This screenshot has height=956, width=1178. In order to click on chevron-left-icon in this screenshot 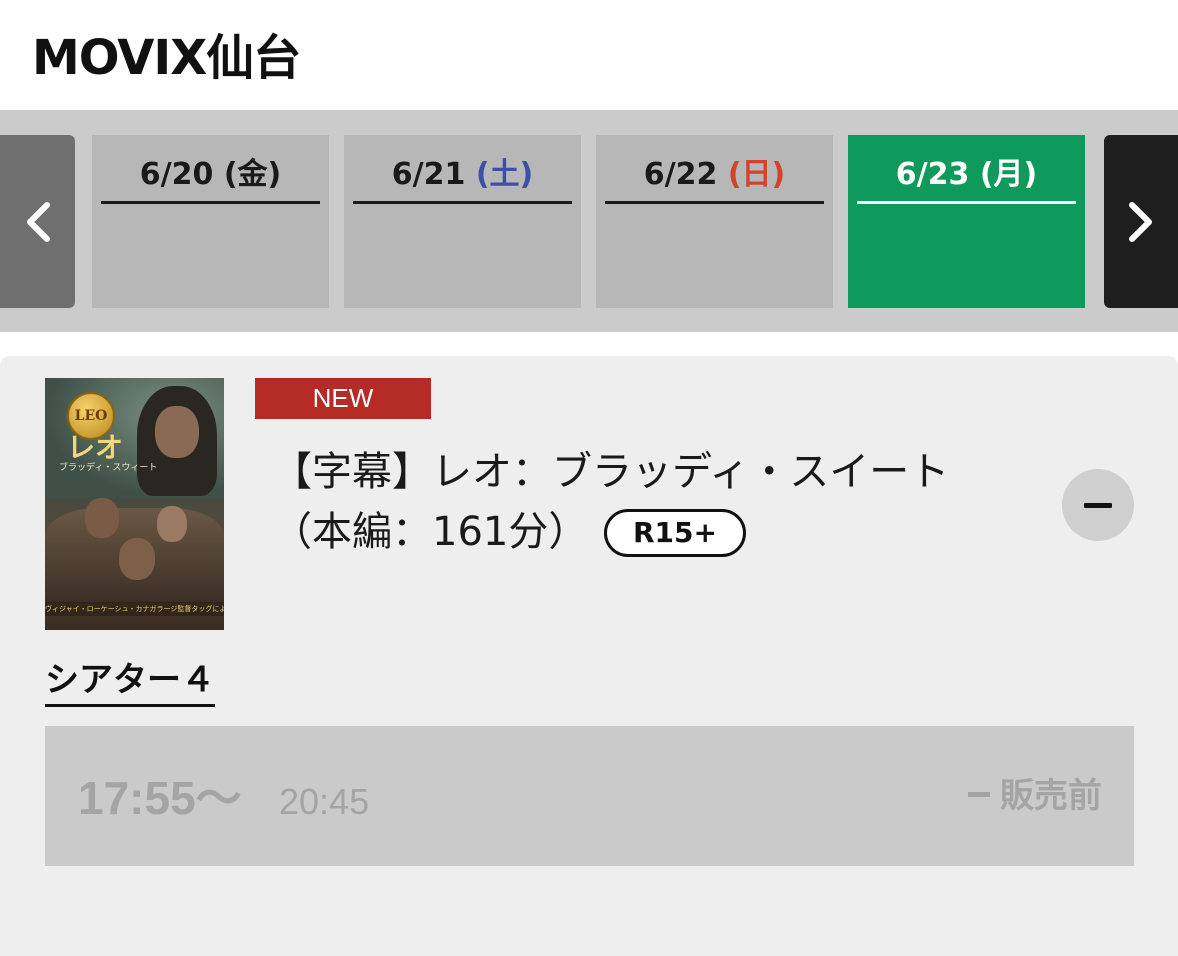, I will do `click(38, 221)`.